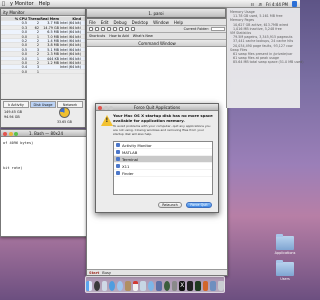 The height and width of the screenshot is (300, 320). I want to click on mail-icon, so click(104, 286).